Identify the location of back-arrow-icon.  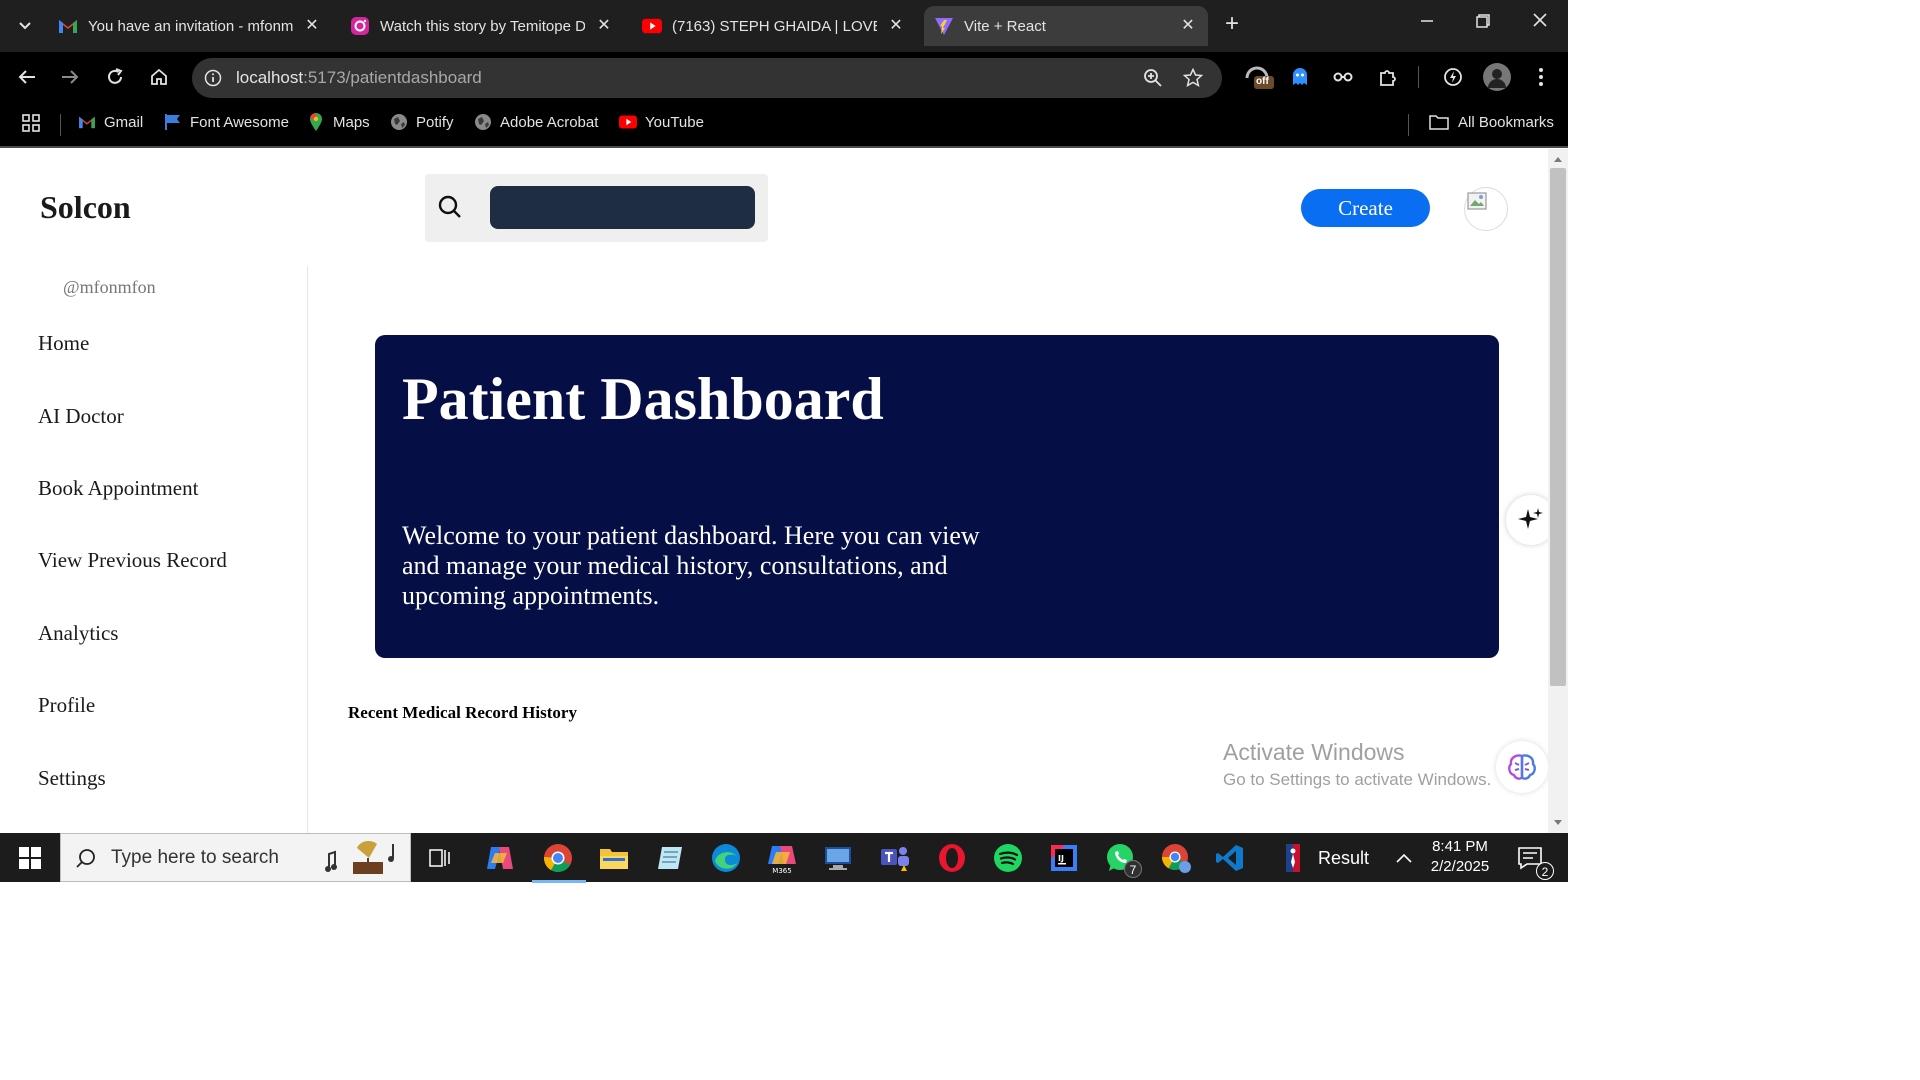
(27, 77).